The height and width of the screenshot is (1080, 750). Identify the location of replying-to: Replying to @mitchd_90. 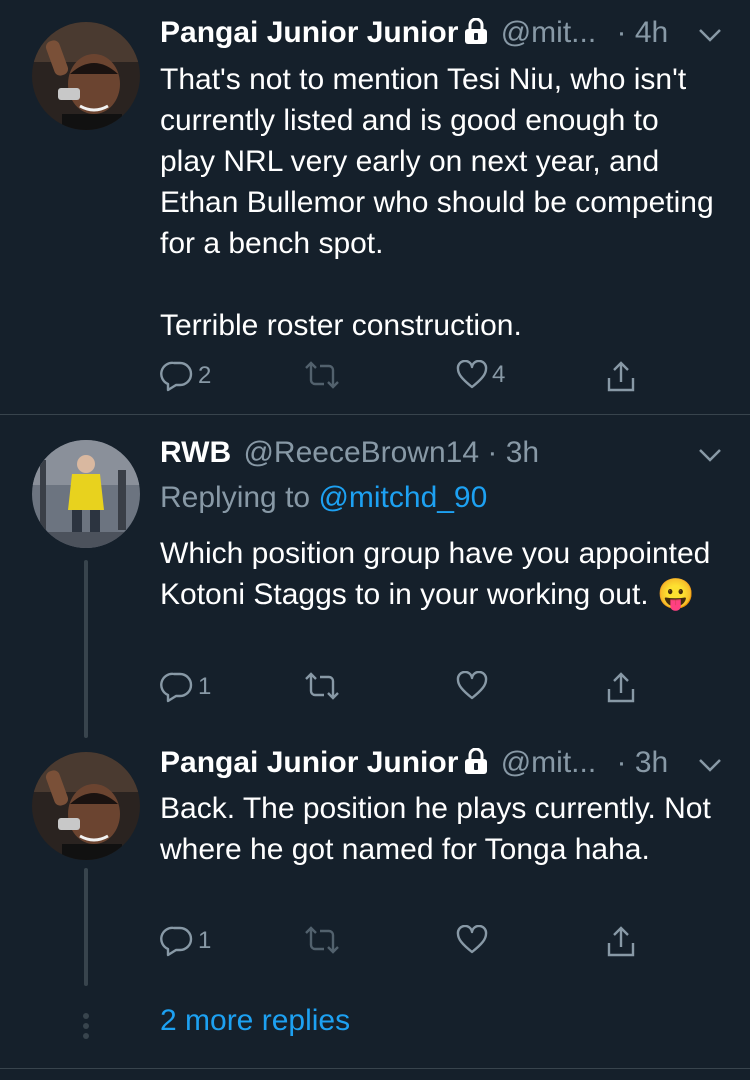
(323, 498).